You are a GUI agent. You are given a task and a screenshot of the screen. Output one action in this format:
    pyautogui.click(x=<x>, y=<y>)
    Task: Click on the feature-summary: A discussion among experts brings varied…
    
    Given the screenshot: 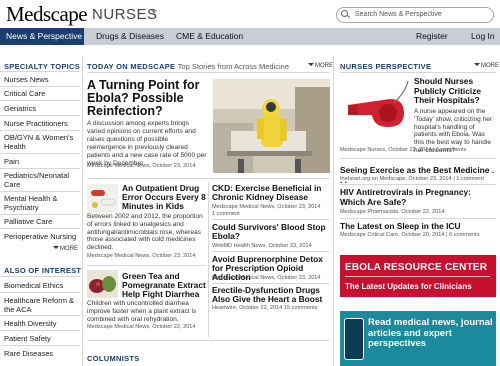 What is the action you would take?
    pyautogui.click(x=147, y=143)
    